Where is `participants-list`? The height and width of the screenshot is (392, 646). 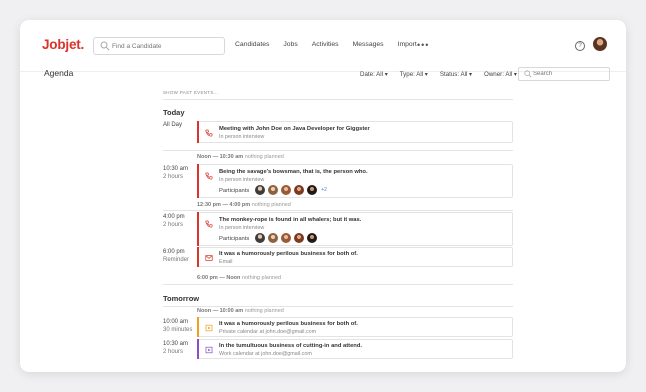 participants-list is located at coordinates (287, 238).